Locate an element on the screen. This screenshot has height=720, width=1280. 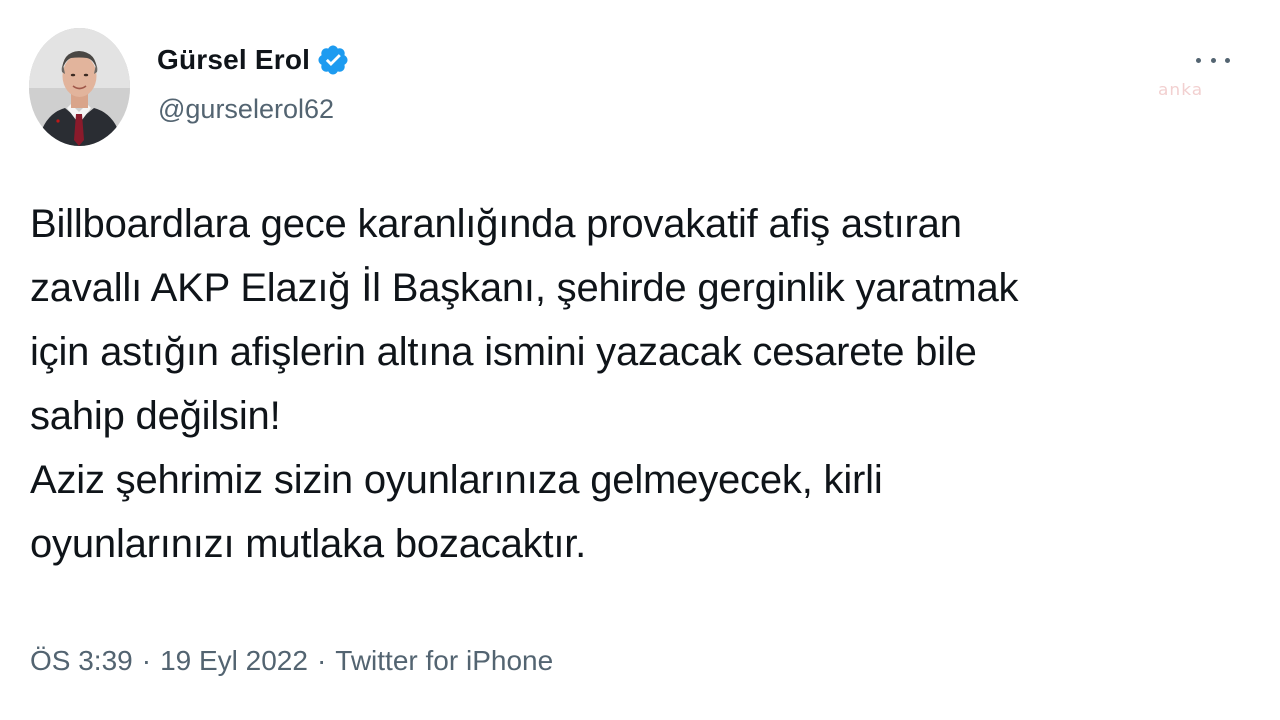
avatar-image is located at coordinates (79, 87).